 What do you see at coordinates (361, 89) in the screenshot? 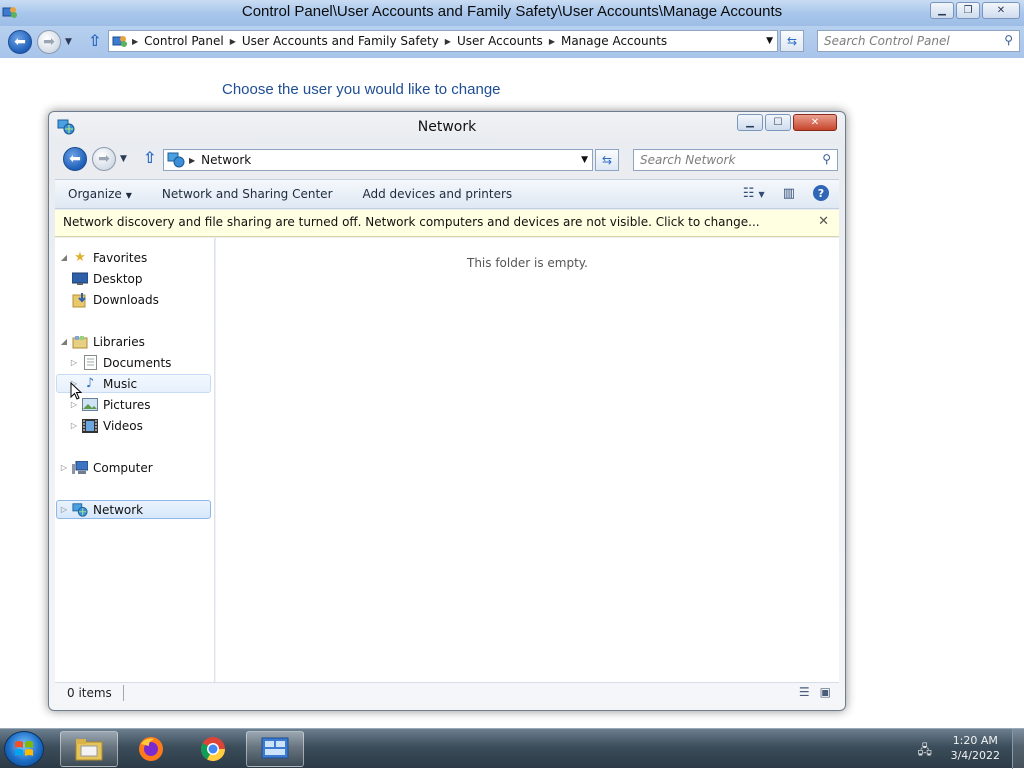
I see `page-heading: Choose the user you would like to change` at bounding box center [361, 89].